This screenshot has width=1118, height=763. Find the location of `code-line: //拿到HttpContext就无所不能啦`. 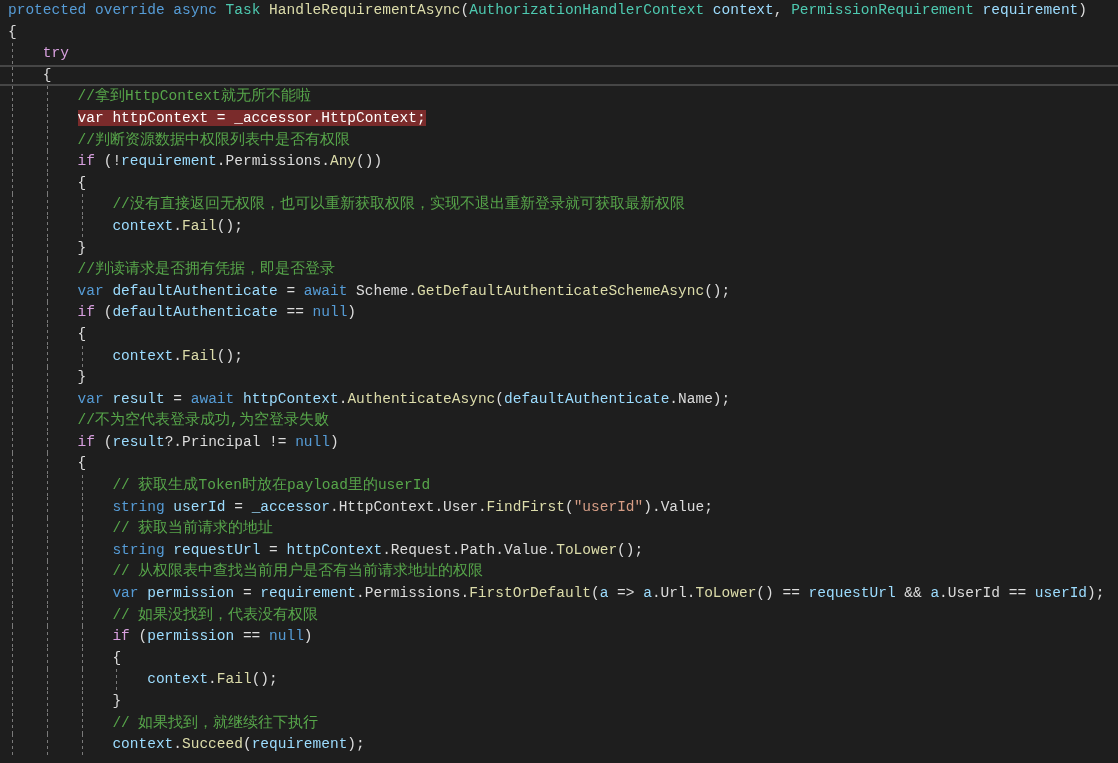

code-line: //拿到HttpContext就无所不能啦 is located at coordinates (194, 96).